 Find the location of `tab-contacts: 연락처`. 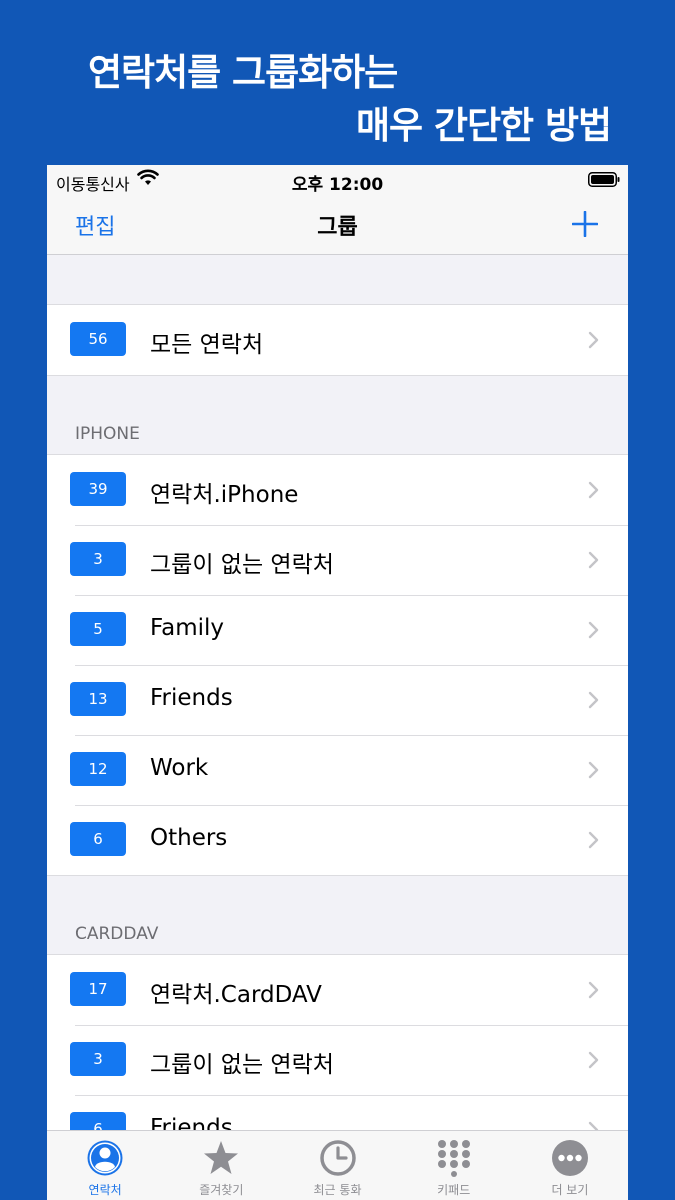

tab-contacts: 연락처 is located at coordinates (105, 1165).